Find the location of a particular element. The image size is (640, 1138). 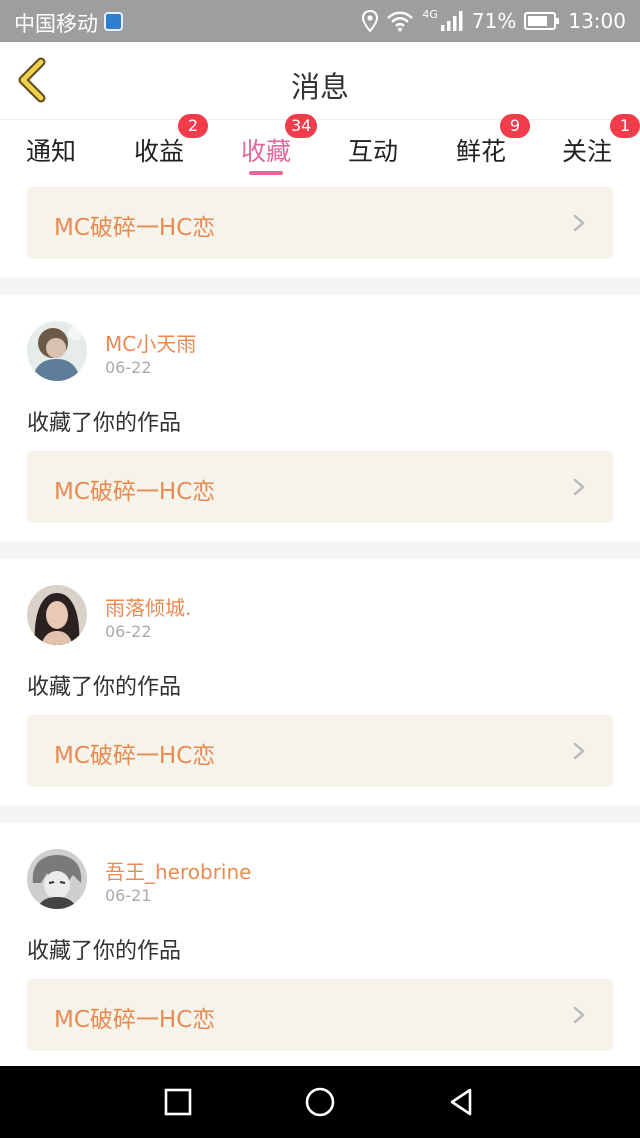

status-bar: 中国移动 4G 71% 13:00 is located at coordinates (320, 21).